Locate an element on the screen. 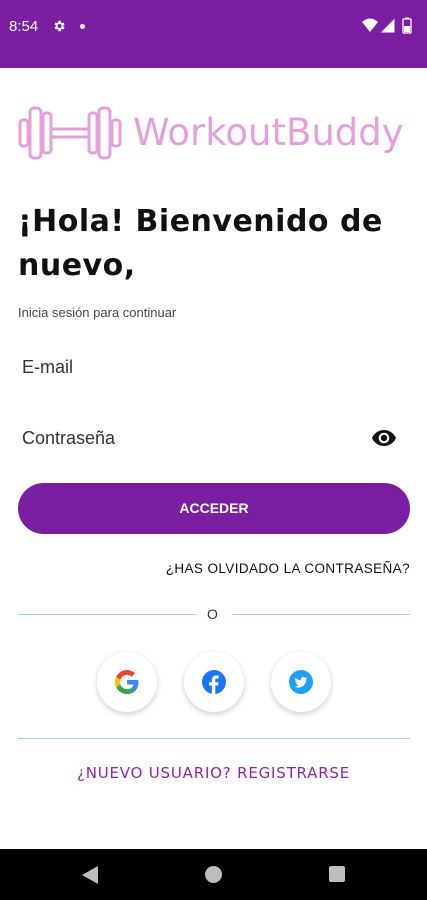  password-field: Contraseña is located at coordinates (214, 438).